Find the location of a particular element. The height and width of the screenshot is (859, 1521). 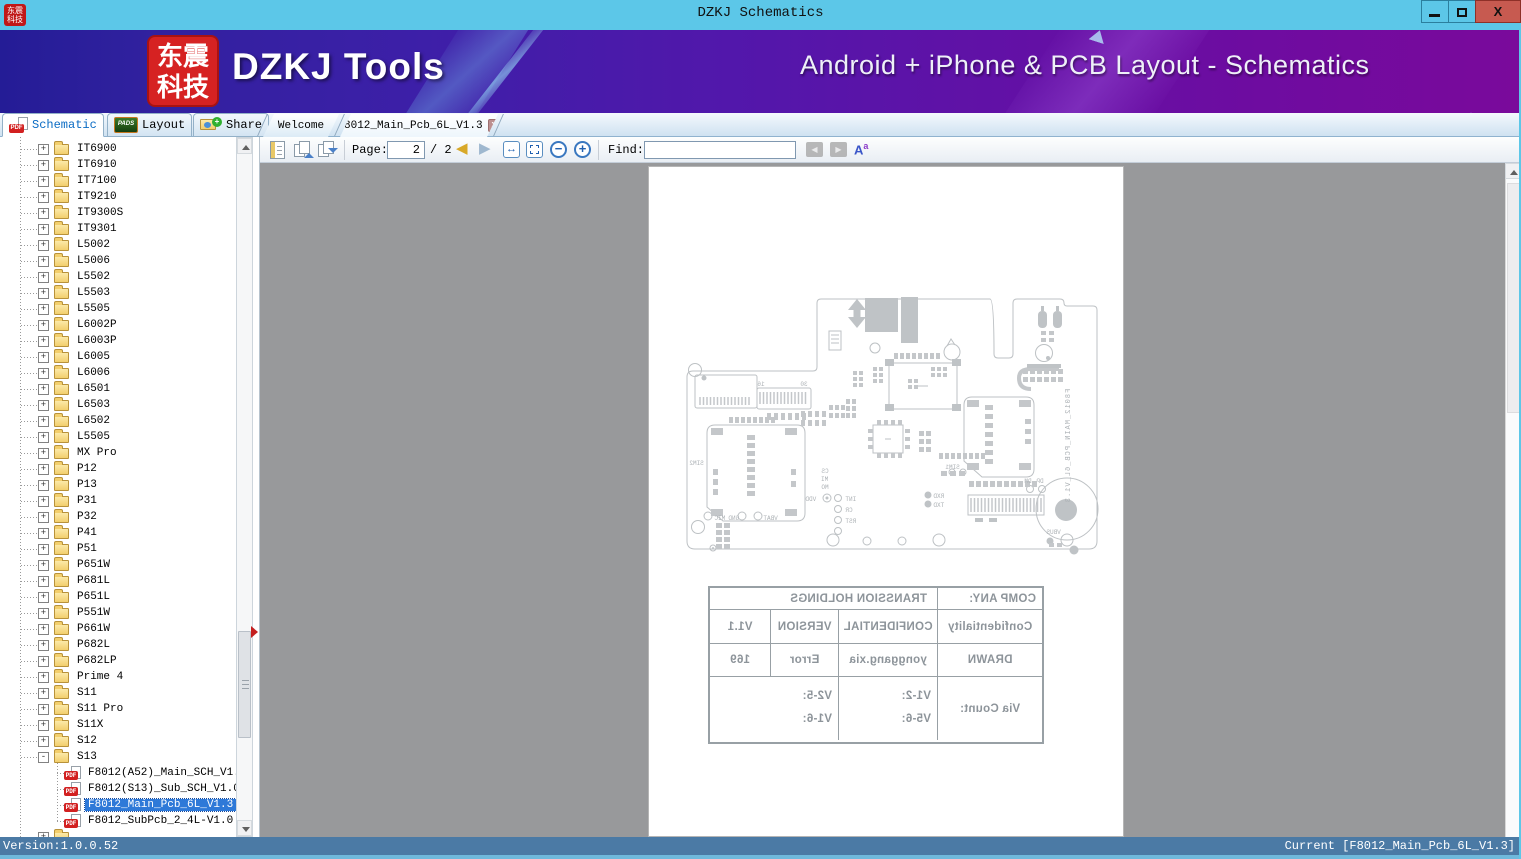

find-next-icon: ▶ is located at coordinates (838, 149).